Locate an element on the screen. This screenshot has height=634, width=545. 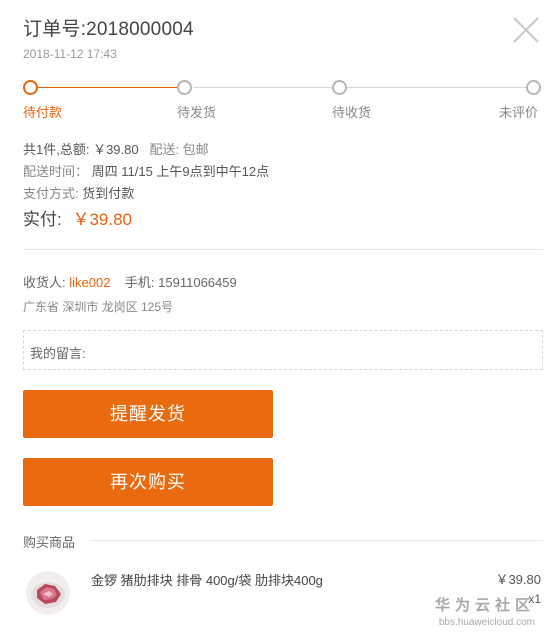
order-number: 订单号:2018000004 is located at coordinates (108, 29).